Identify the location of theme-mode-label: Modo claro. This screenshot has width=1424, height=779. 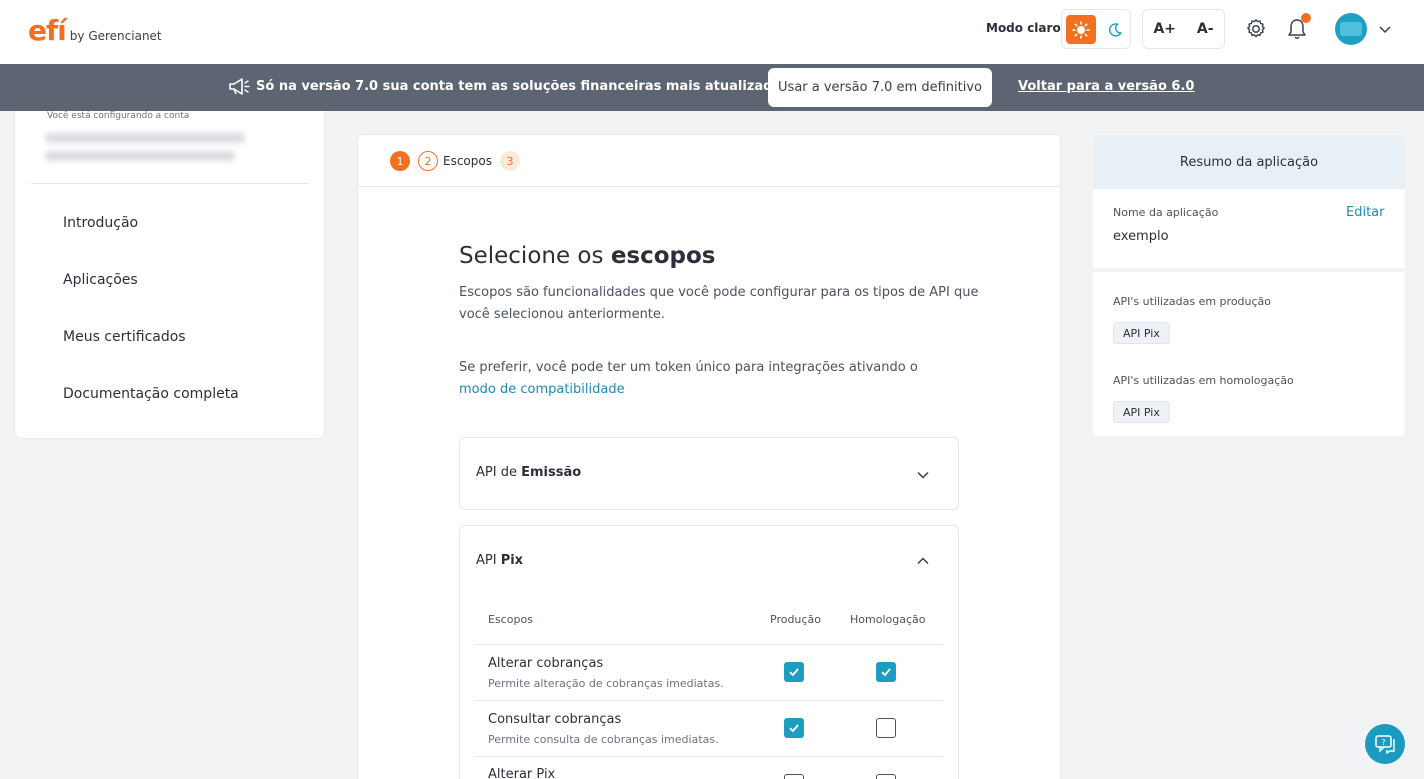
(1023, 28).